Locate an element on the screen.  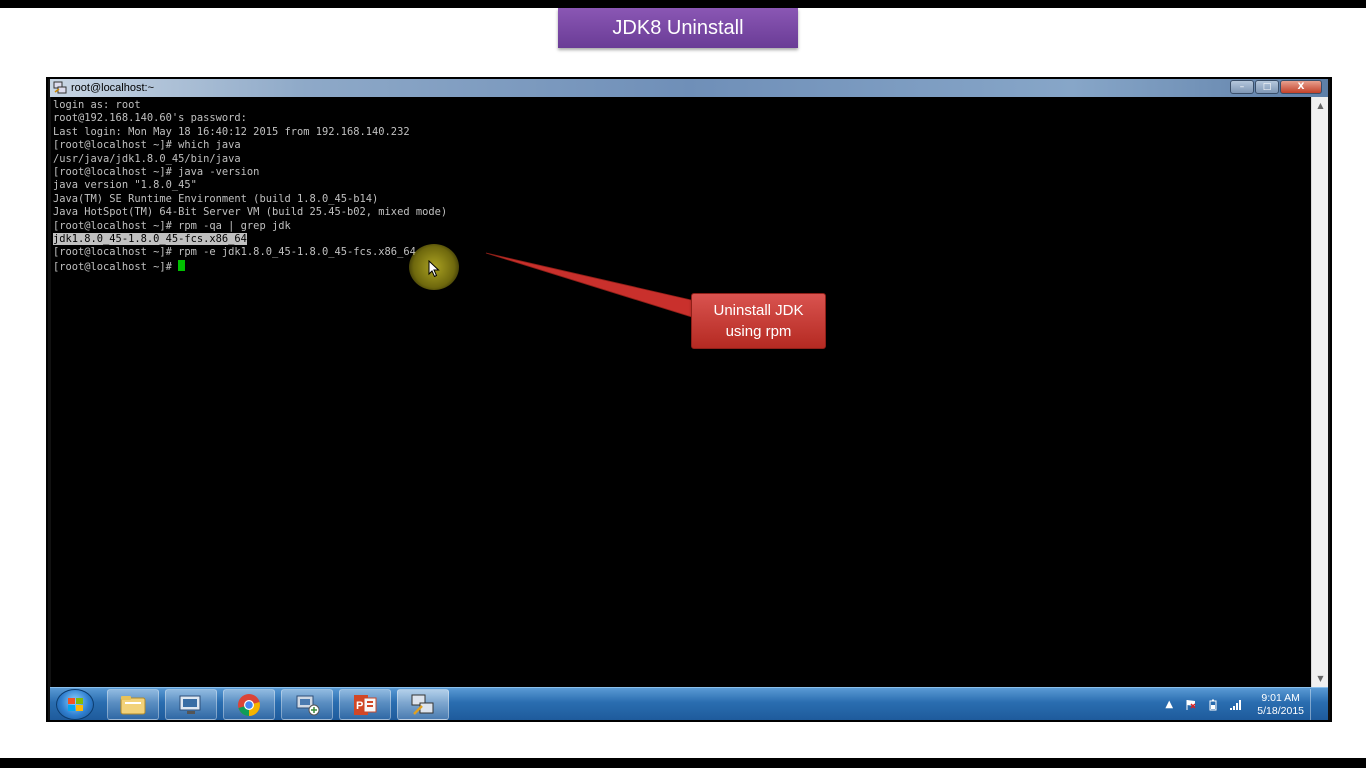
taskbar-chrome is located at coordinates (249, 704).